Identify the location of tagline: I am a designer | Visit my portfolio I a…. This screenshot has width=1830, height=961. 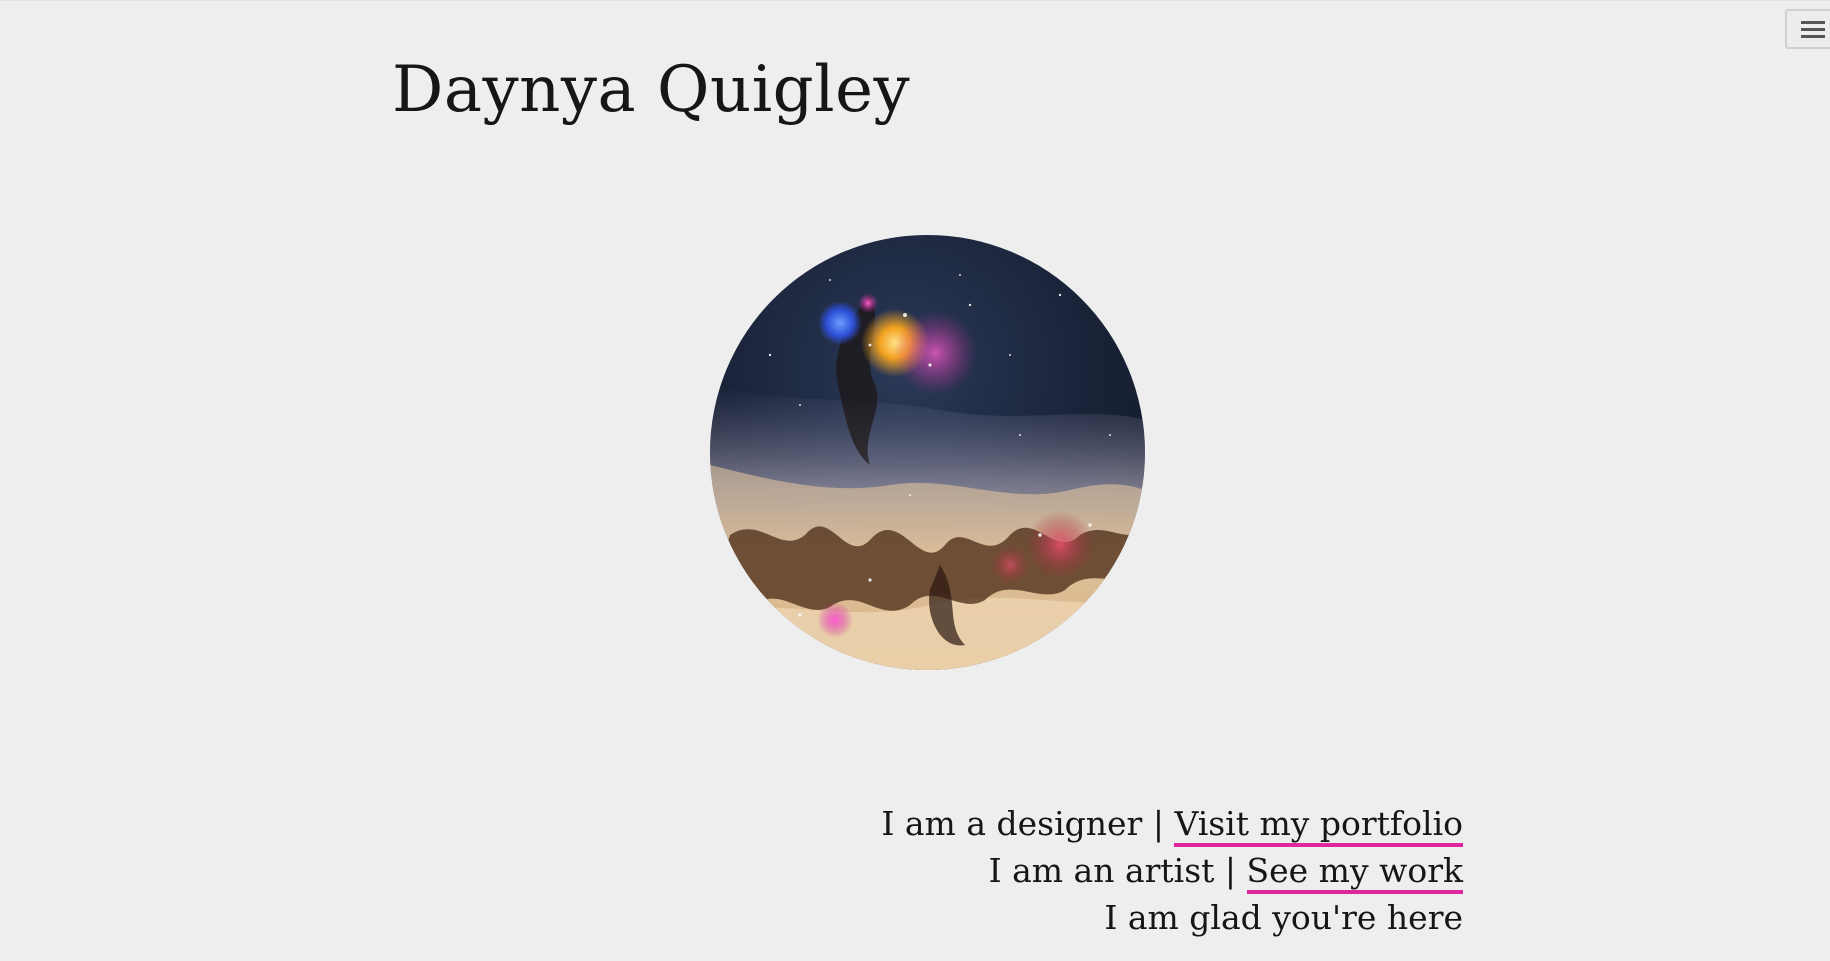
(1172, 870).